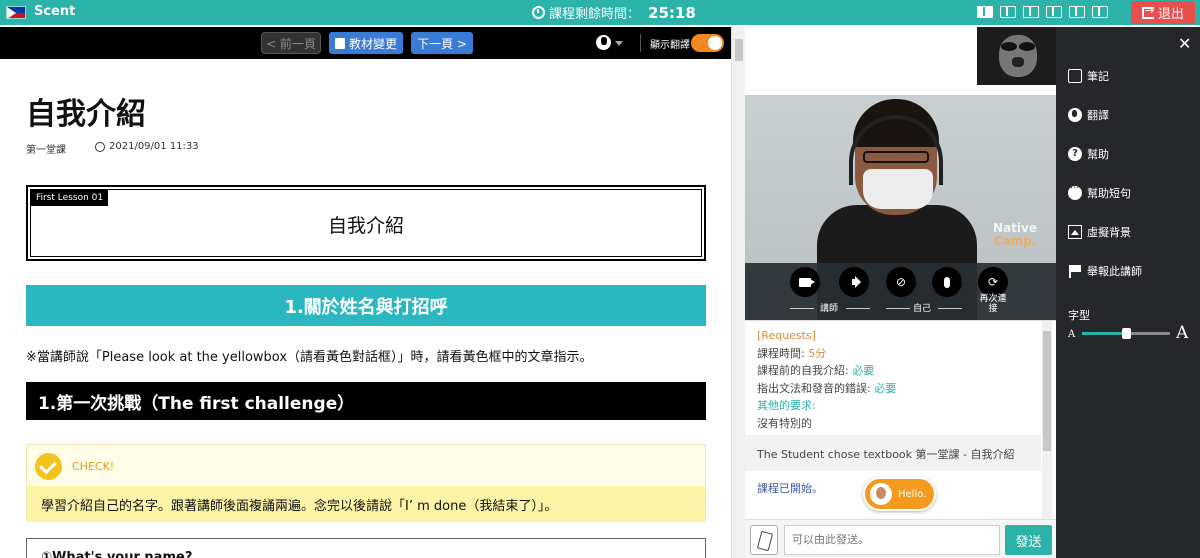  What do you see at coordinates (86, 114) in the screenshot?
I see `page-title: 自我介紹` at bounding box center [86, 114].